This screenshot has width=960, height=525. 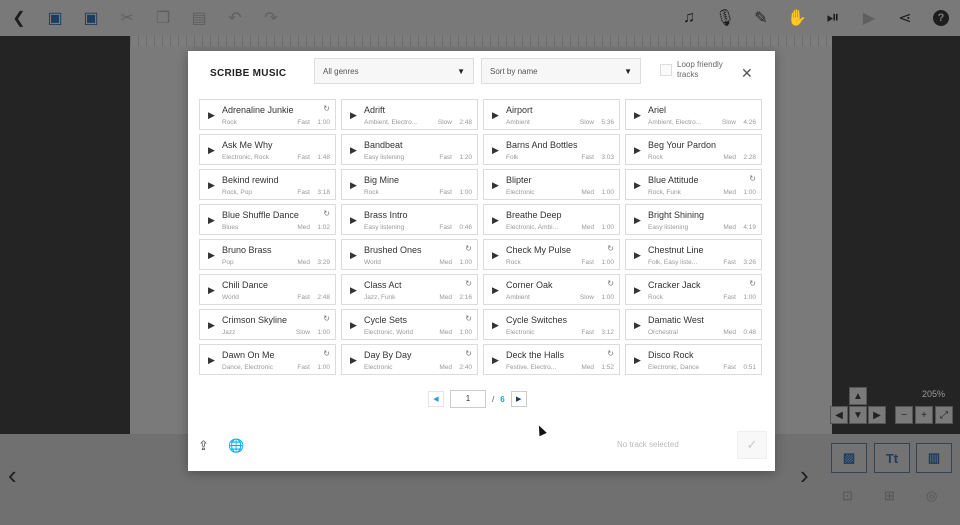 I want to click on track-card: ▶ Disco Rock Electronic, Dance Fast 0:51, so click(x=693, y=359).